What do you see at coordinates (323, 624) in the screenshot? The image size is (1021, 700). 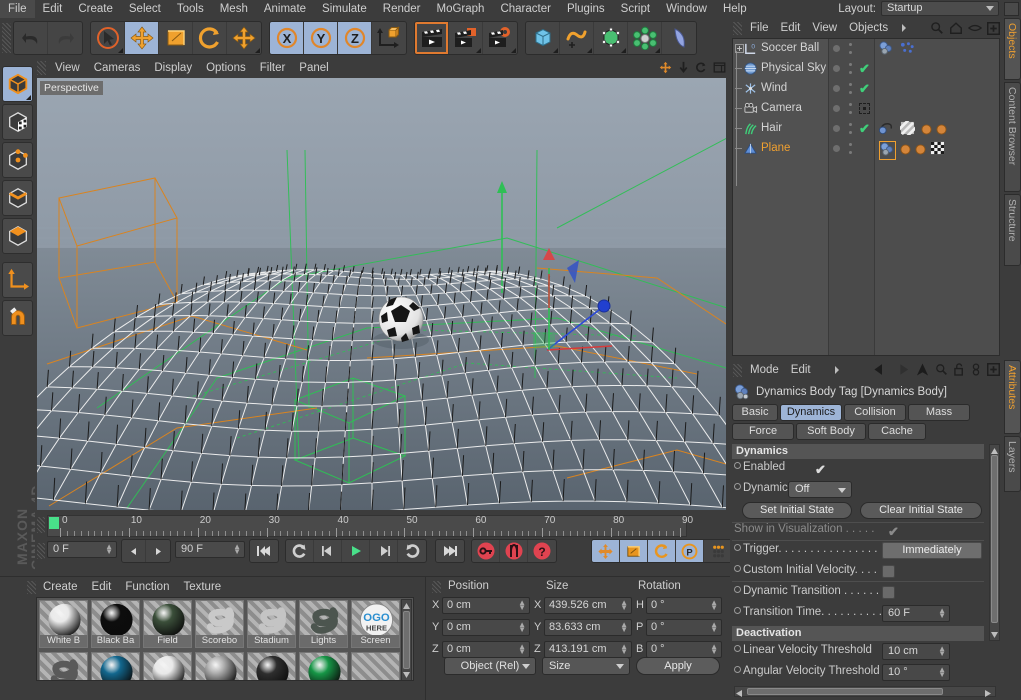 I see `material-swatch: Lights` at bounding box center [323, 624].